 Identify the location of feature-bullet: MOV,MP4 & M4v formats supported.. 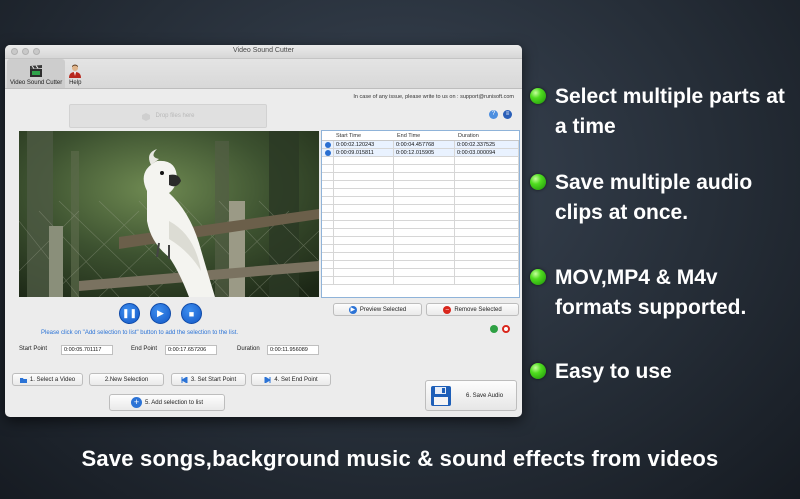
(662, 293).